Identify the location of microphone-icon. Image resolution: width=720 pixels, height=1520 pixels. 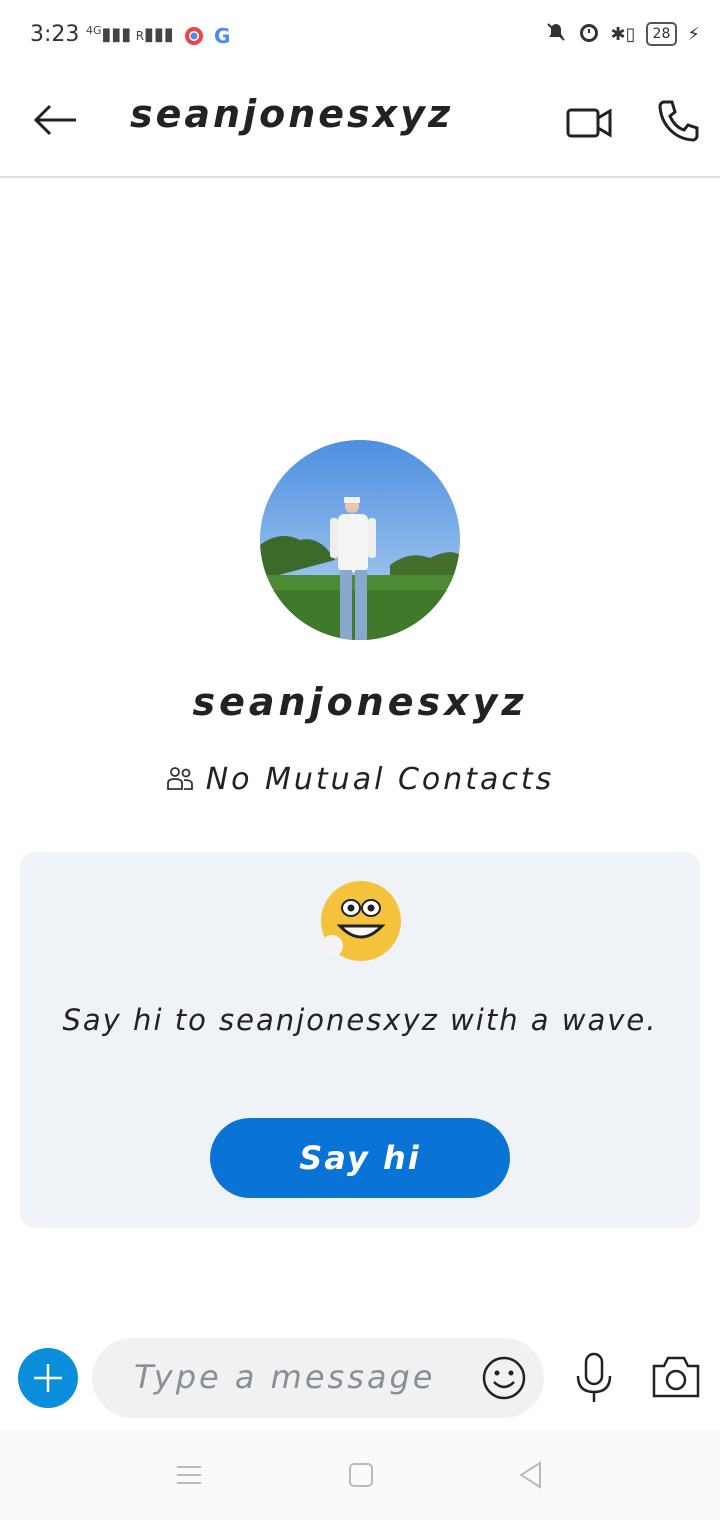
(594, 1378).